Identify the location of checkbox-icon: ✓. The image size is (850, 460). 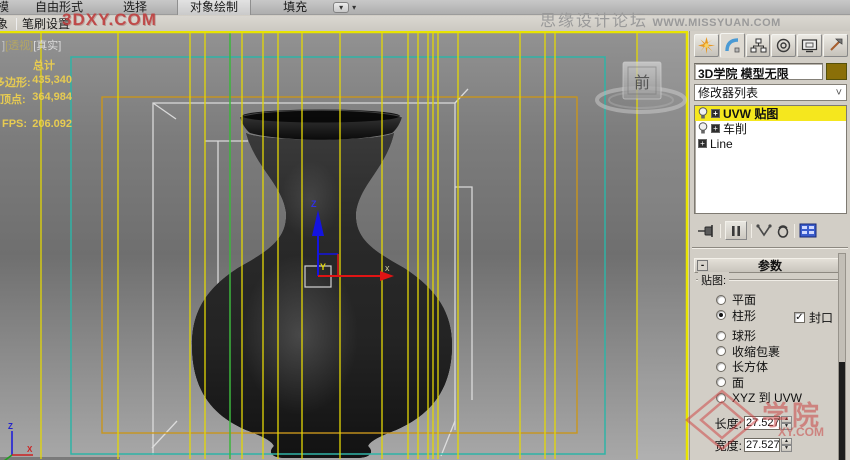
(799, 317).